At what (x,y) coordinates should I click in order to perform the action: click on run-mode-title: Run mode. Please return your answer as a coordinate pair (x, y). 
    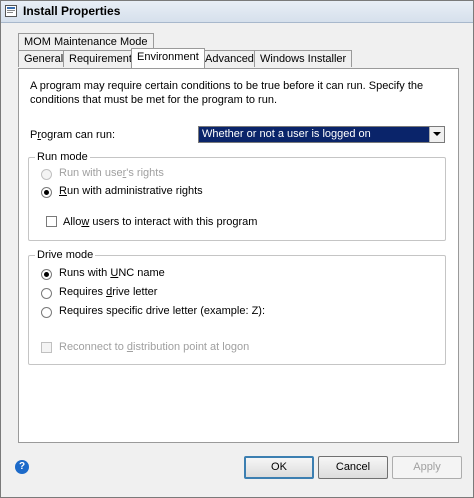
    Looking at the image, I should click on (62, 157).